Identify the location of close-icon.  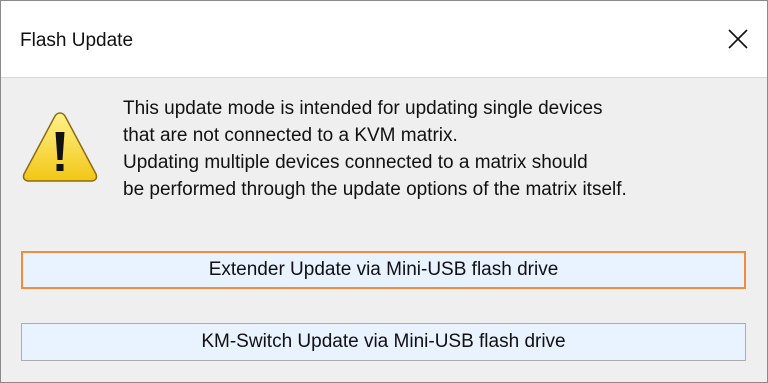
(738, 39).